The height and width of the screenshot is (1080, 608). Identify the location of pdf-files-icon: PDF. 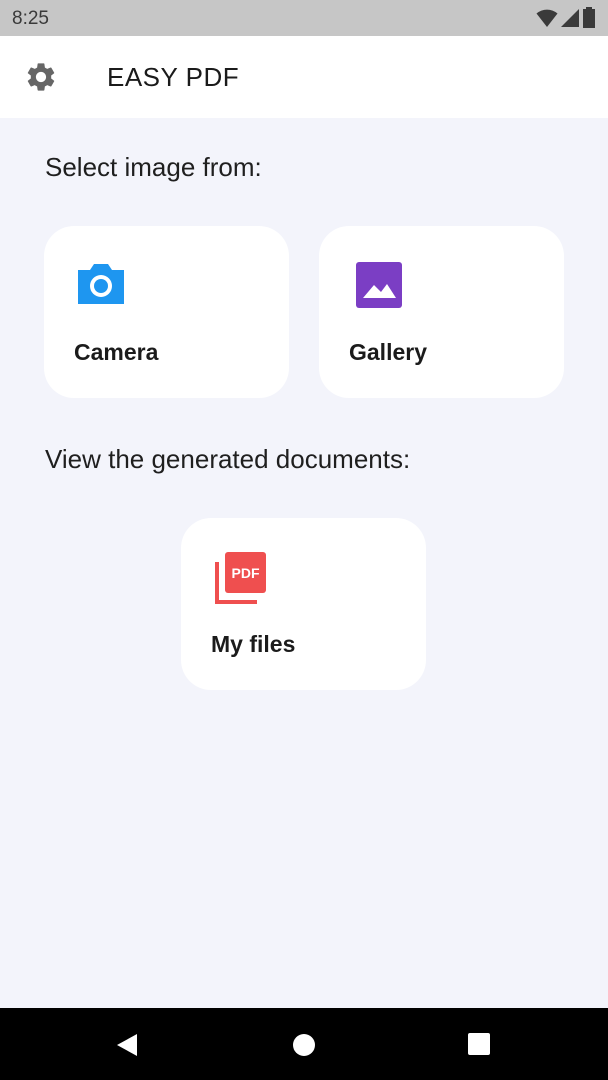
(240, 578).